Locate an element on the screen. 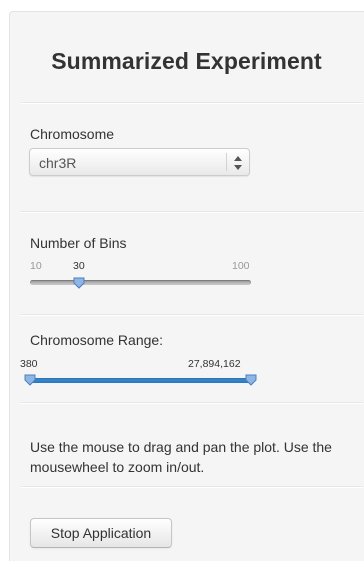  bins-value-label: 30 is located at coordinates (79, 266).